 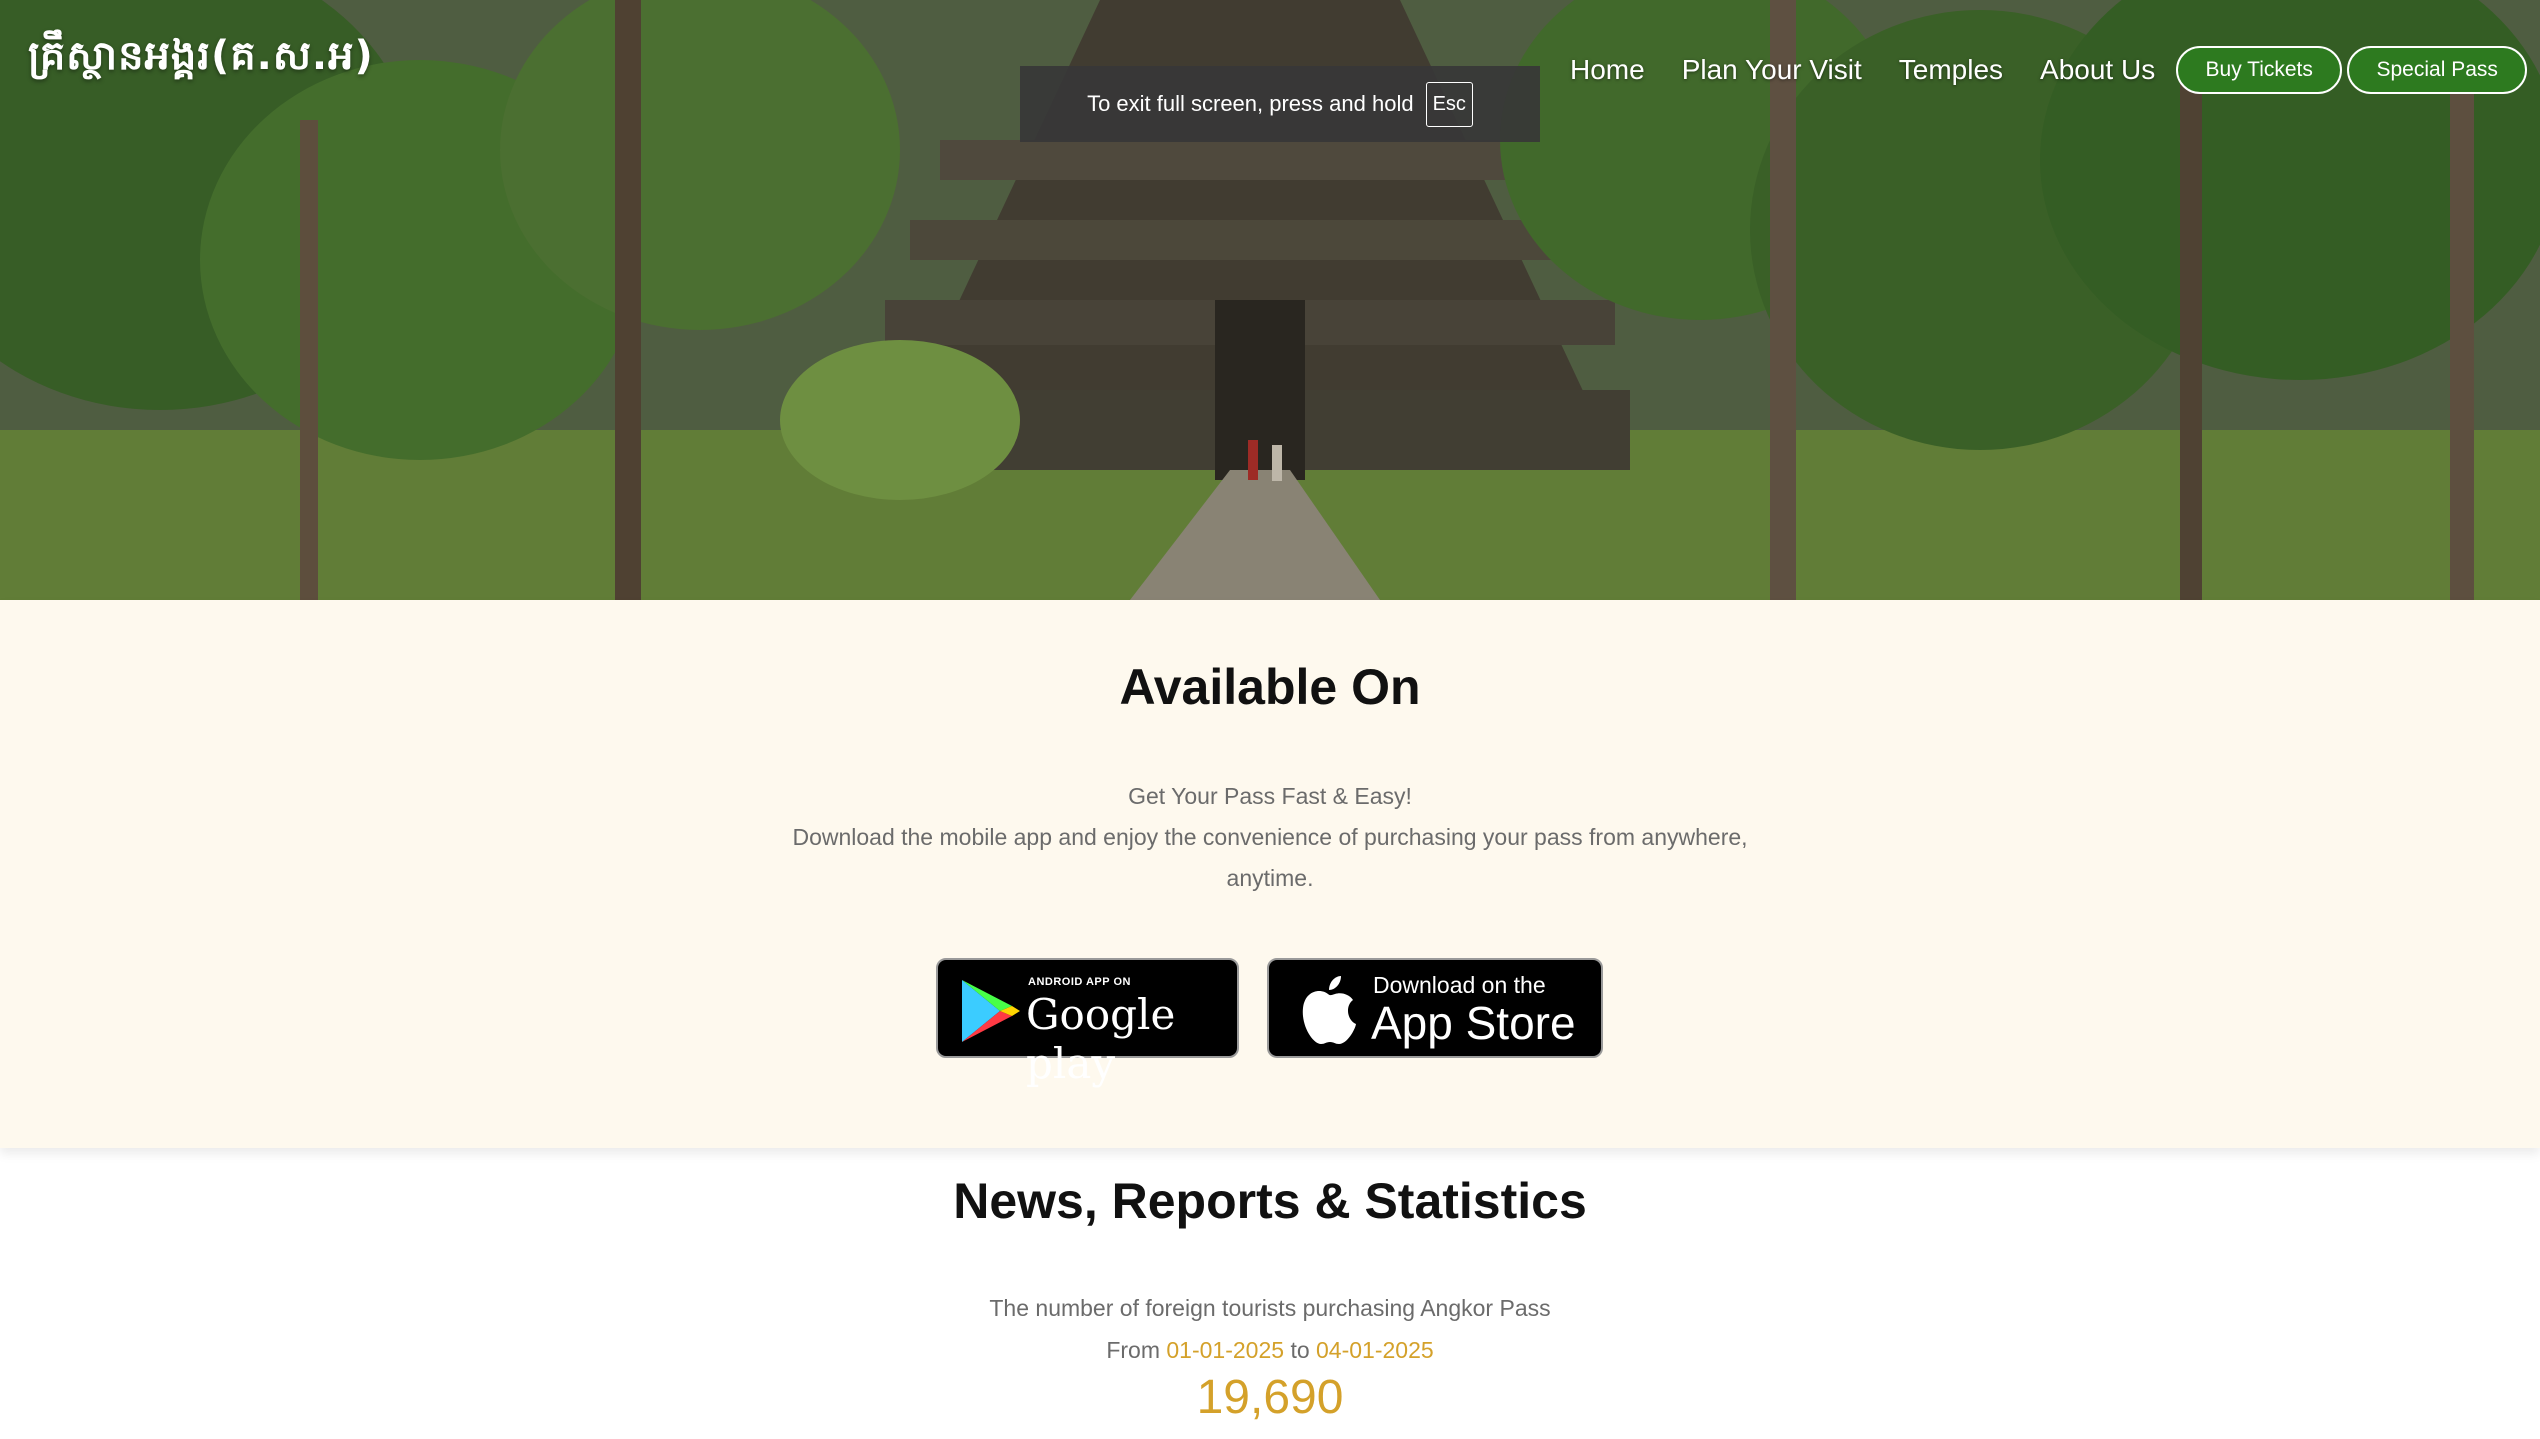 What do you see at coordinates (2097, 70) in the screenshot?
I see `nav-about-us: About Us` at bounding box center [2097, 70].